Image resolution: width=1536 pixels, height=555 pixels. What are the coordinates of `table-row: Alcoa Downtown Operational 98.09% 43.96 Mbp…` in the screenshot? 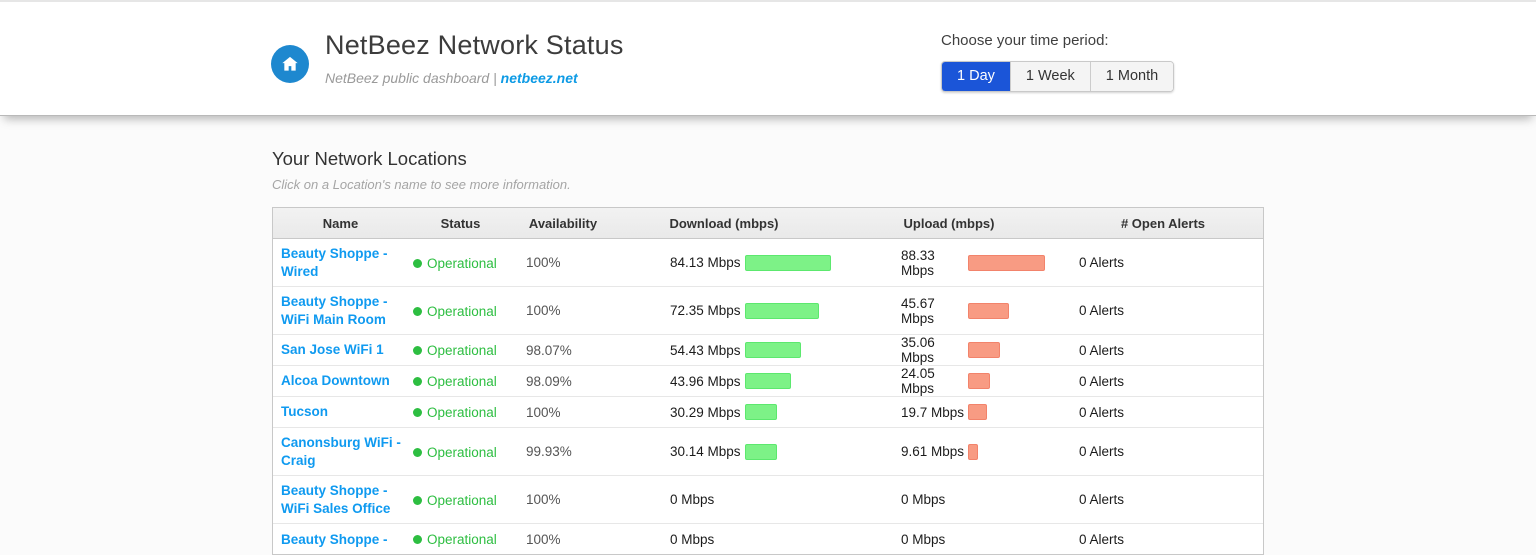 It's located at (768, 382).